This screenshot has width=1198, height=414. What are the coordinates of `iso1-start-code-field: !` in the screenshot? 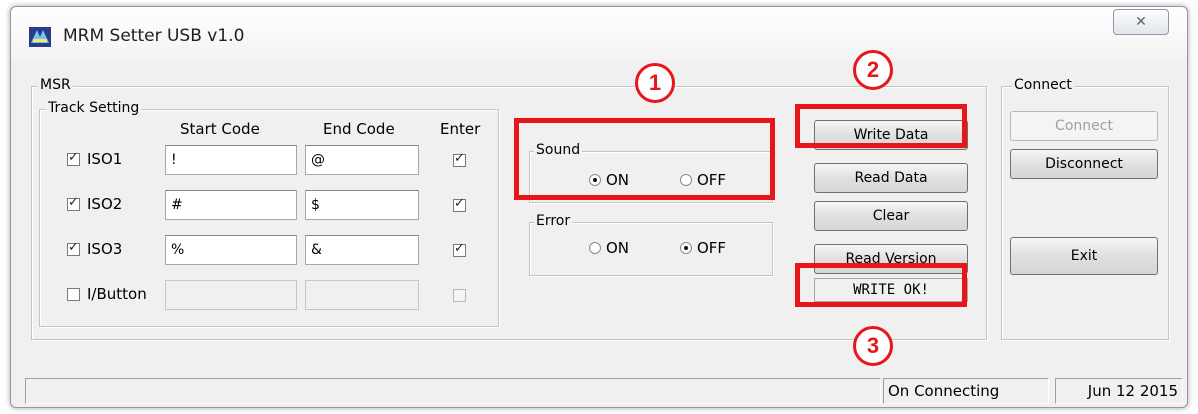 It's located at (231, 160).